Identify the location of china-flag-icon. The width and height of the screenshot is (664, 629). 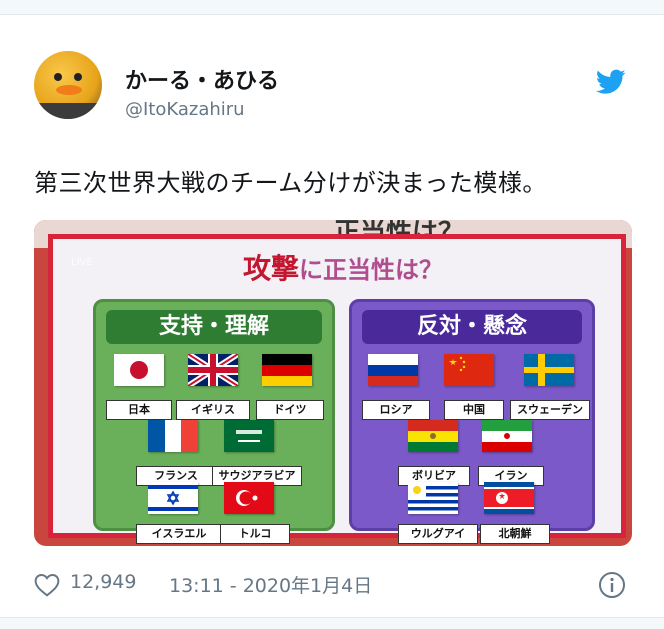
(469, 370).